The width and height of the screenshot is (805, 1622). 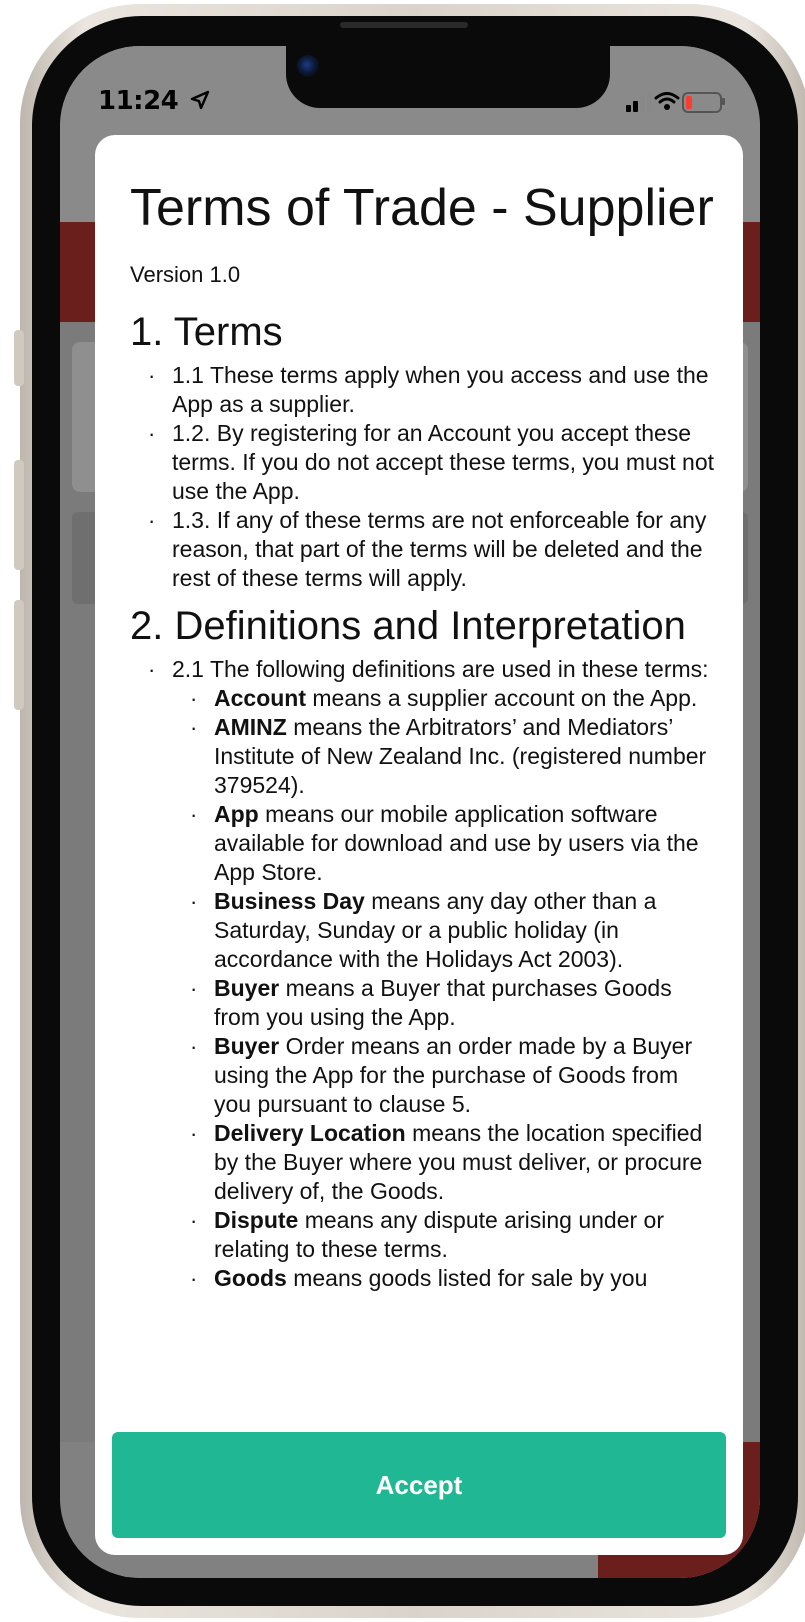 I want to click on volume-down-button, so click(x=19, y=655).